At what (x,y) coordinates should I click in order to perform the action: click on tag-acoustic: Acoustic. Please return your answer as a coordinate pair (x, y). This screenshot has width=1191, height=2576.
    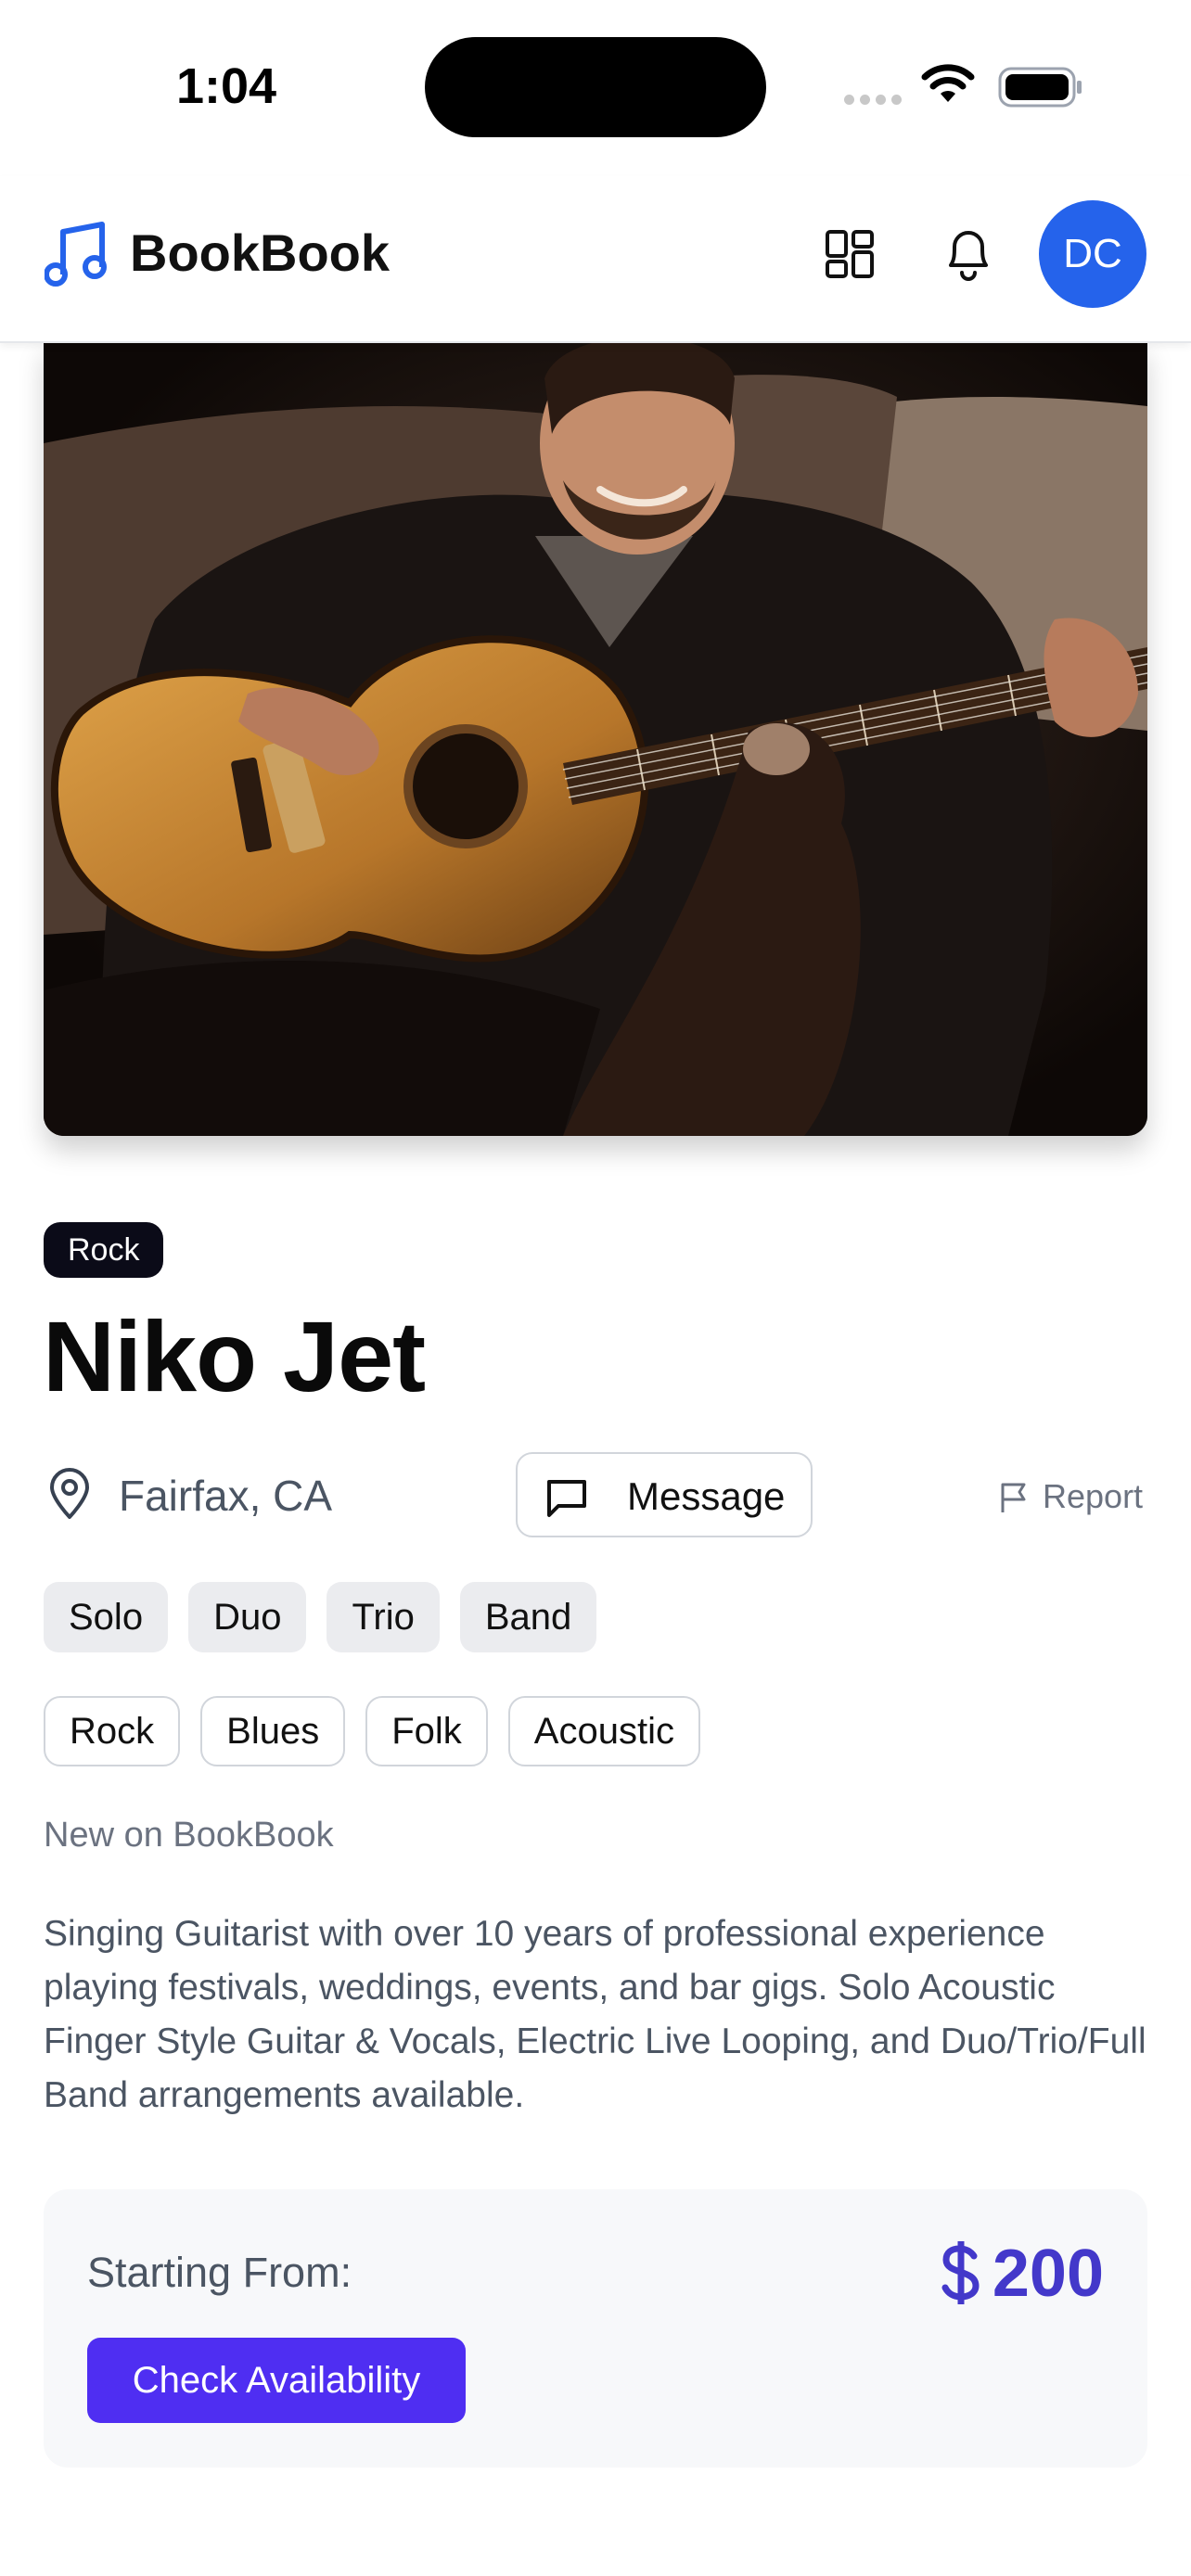
    Looking at the image, I should click on (603, 1731).